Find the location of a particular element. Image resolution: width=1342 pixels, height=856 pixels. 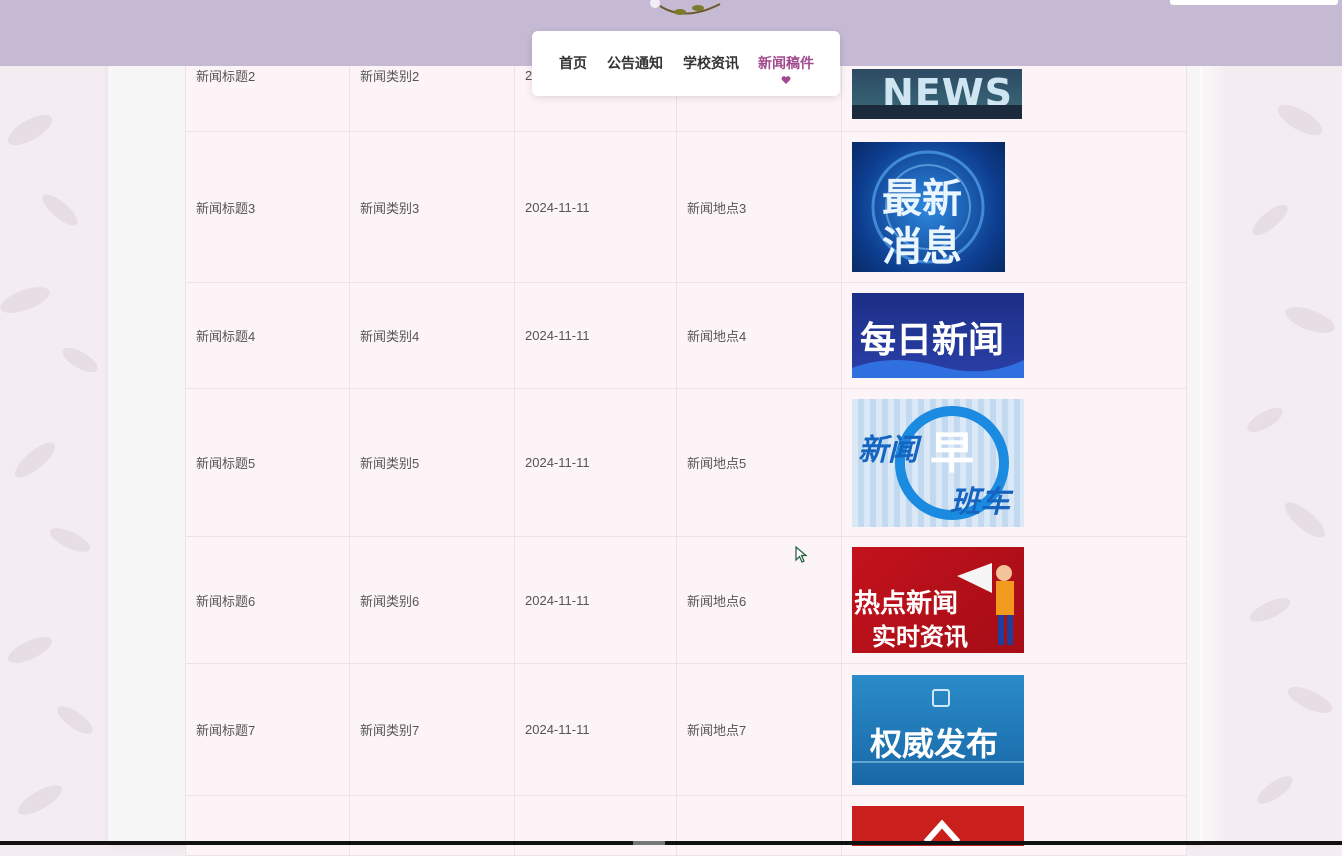

news-location-cell is located at coordinates (759, 825).